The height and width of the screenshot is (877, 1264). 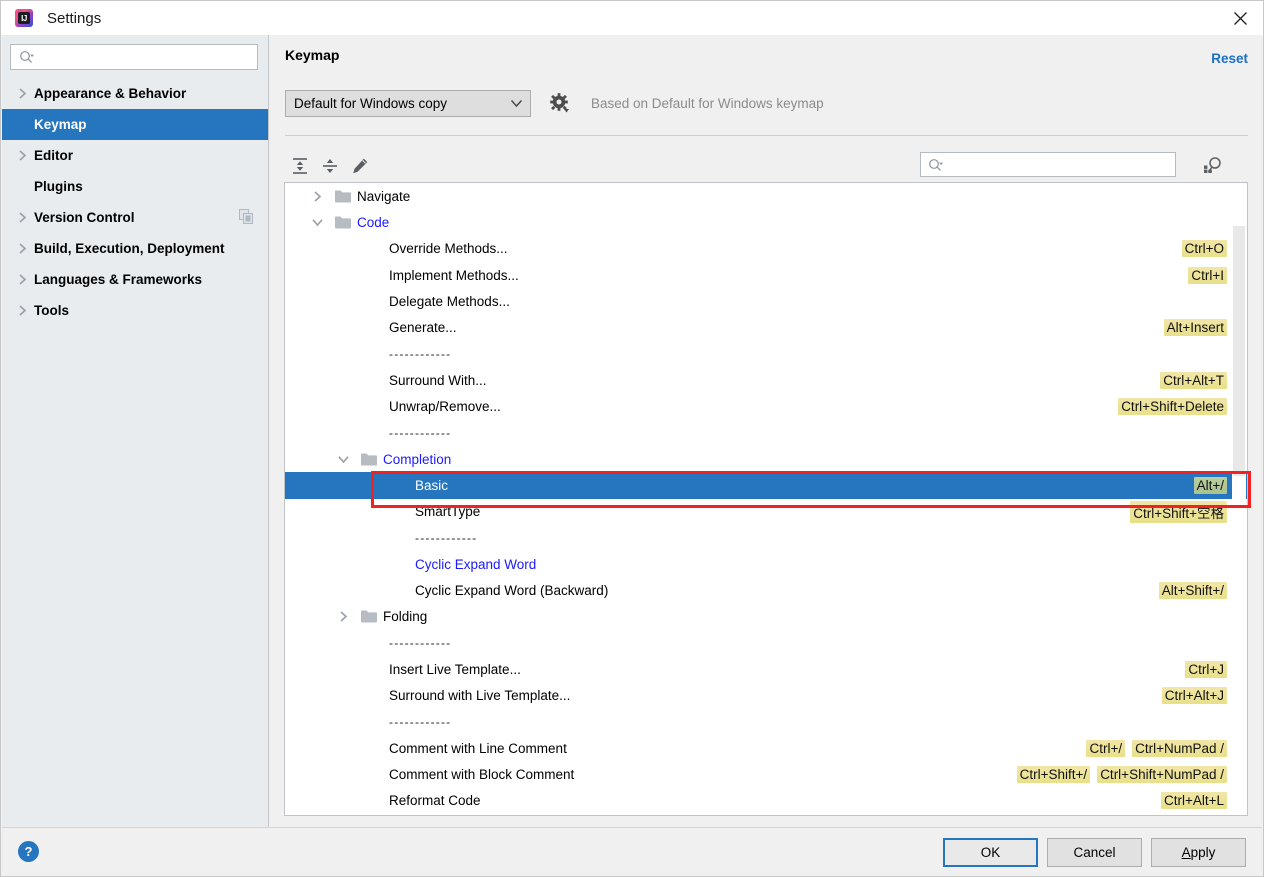 What do you see at coordinates (148, 57) in the screenshot?
I see `sidebar-search-input` at bounding box center [148, 57].